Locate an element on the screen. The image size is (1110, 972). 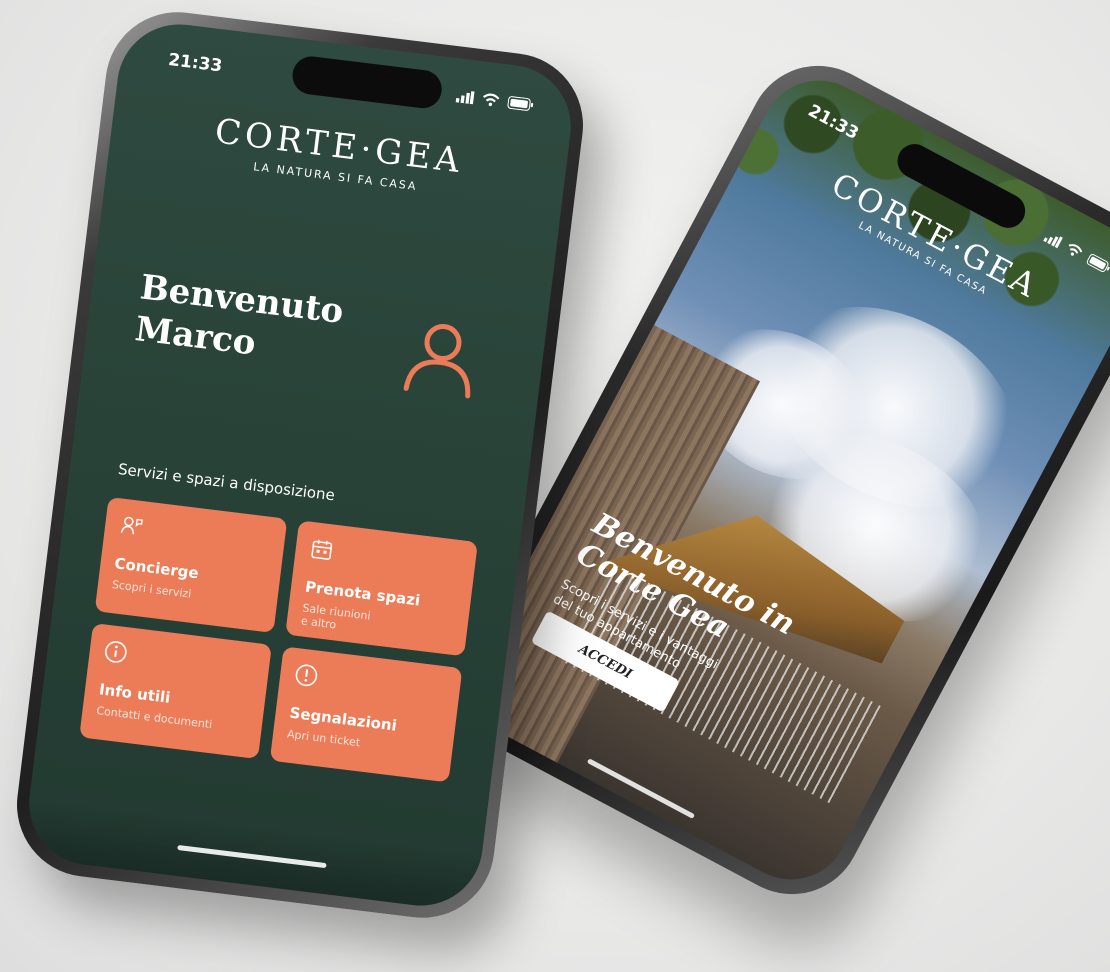
tile-prenota-spazi: Prenota spazi Sale riunioni e altro is located at coordinates (381, 588).